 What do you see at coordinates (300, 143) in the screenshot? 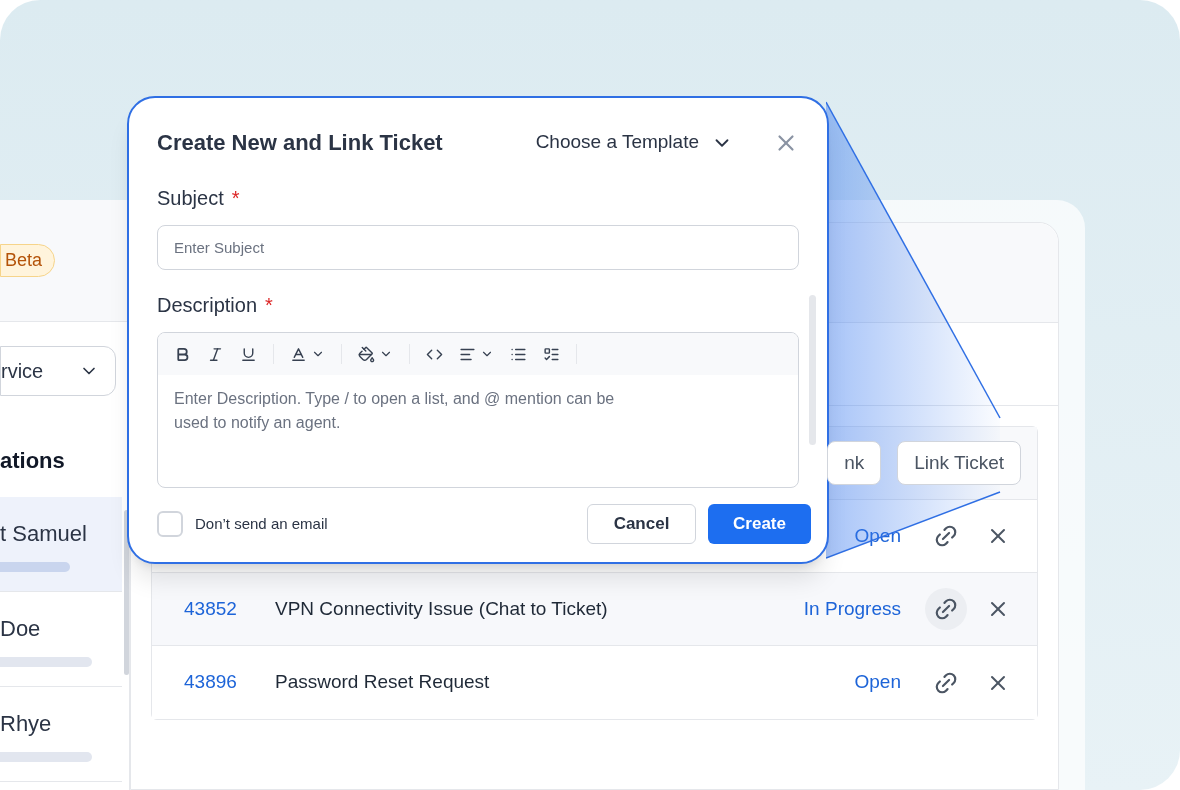
I see `dialog-title: Create New and Link Ticket` at bounding box center [300, 143].